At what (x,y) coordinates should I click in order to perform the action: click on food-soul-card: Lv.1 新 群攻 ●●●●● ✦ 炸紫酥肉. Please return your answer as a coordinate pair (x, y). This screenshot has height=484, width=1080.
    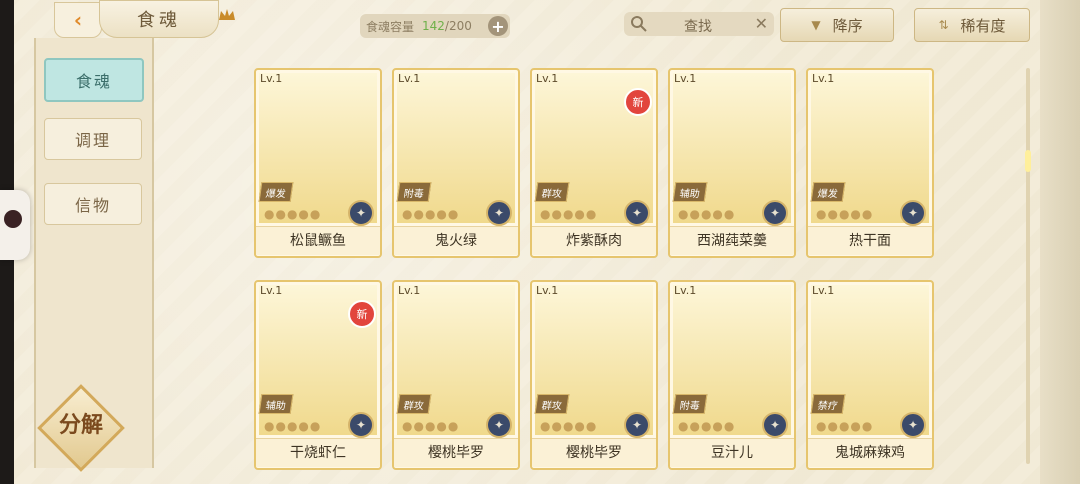
    Looking at the image, I should click on (594, 163).